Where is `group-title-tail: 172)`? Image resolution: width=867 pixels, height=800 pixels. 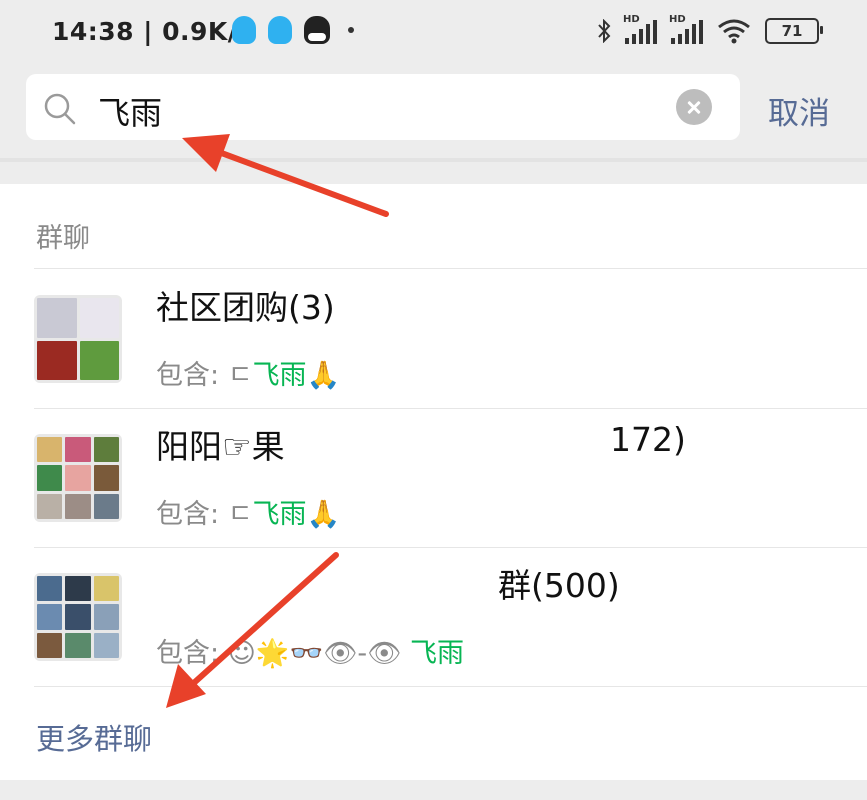 group-title-tail: 172) is located at coordinates (648, 439).